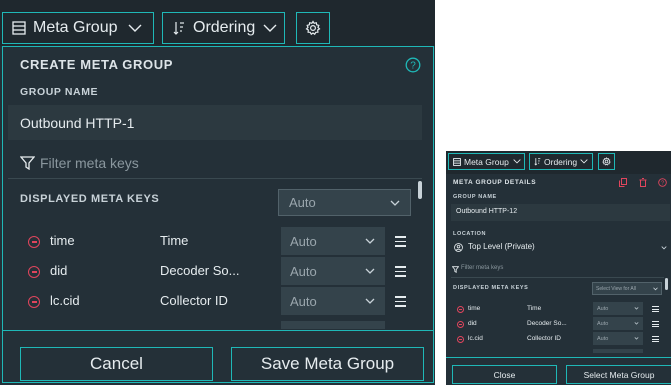 Image resolution: width=671 pixels, height=385 pixels. What do you see at coordinates (627, 288) in the screenshot?
I see `view-for-all-select: Select View for All` at bounding box center [627, 288].